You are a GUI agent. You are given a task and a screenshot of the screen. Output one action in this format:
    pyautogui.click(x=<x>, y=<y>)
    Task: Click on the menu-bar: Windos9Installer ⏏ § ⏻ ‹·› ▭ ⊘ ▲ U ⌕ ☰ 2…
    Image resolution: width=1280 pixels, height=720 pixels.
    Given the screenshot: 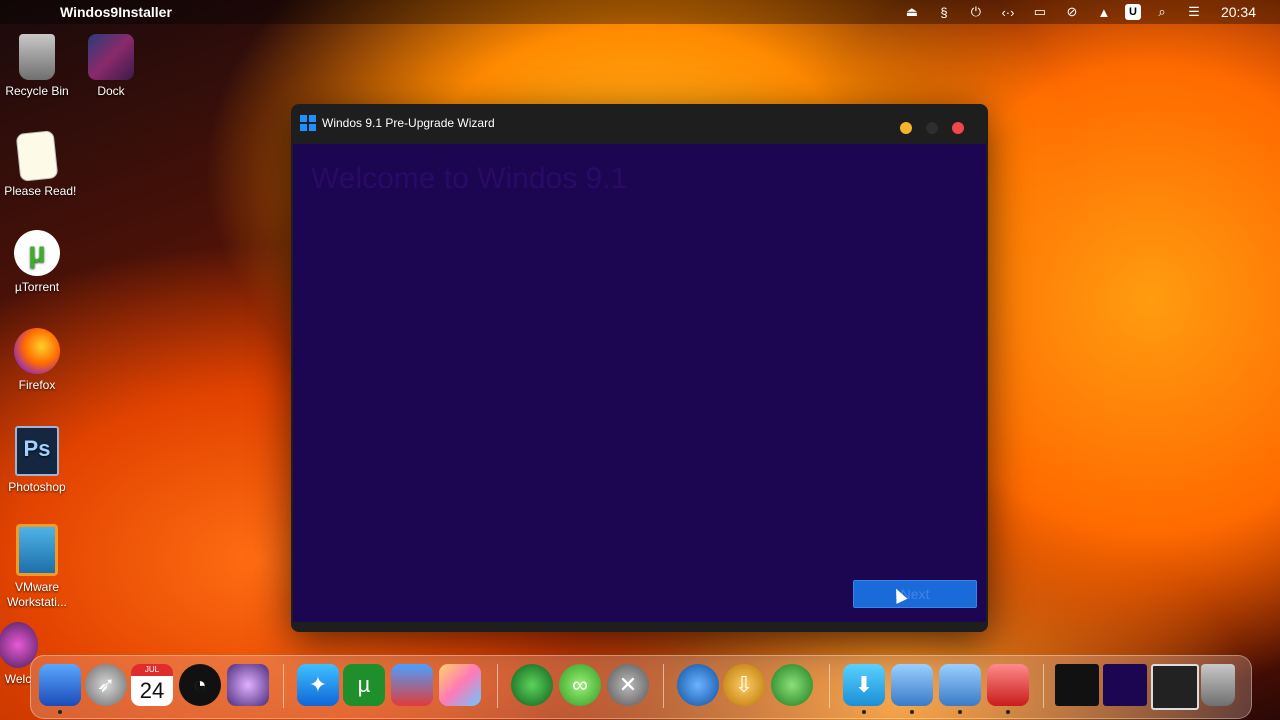 What is the action you would take?
    pyautogui.click(x=640, y=12)
    